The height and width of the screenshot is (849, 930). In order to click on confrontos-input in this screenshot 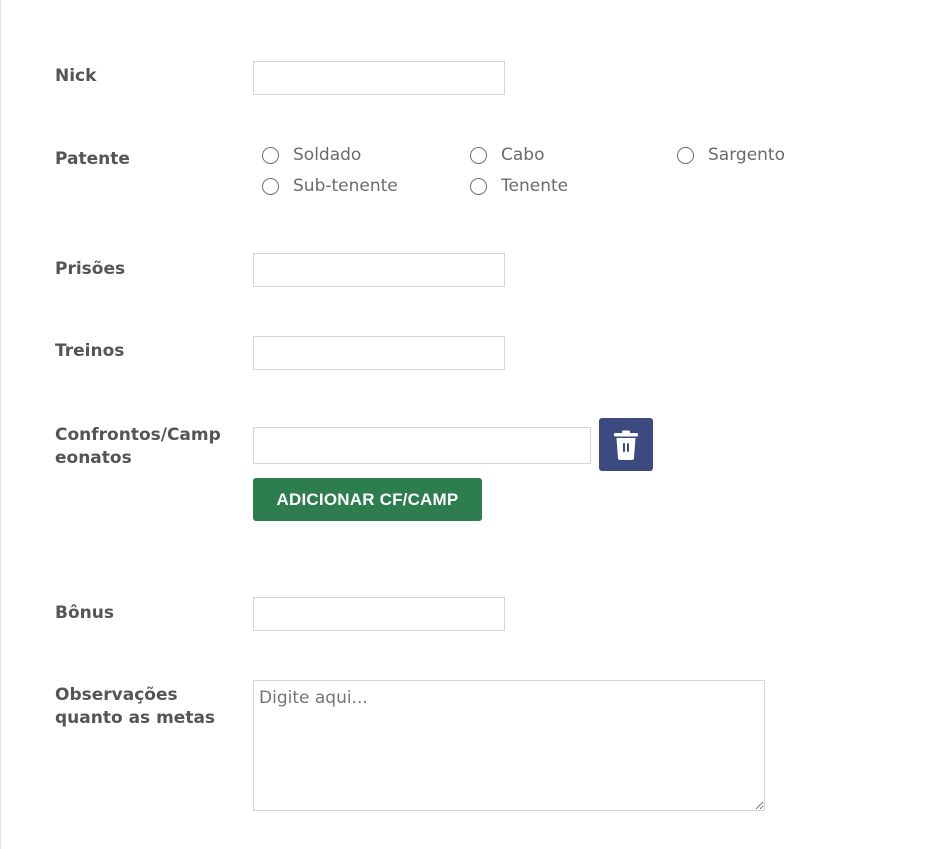, I will do `click(422, 445)`.